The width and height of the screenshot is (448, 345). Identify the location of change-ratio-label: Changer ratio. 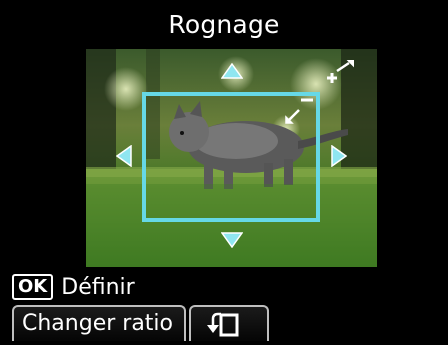
(97, 323).